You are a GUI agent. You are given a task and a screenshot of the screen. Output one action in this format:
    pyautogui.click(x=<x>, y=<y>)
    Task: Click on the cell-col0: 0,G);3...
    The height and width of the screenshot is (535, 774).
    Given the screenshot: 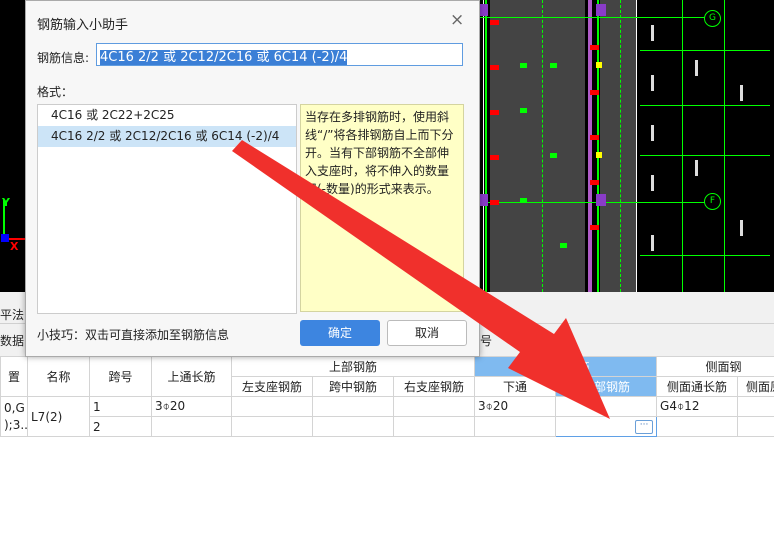 What is the action you would take?
    pyautogui.click(x=14, y=416)
    